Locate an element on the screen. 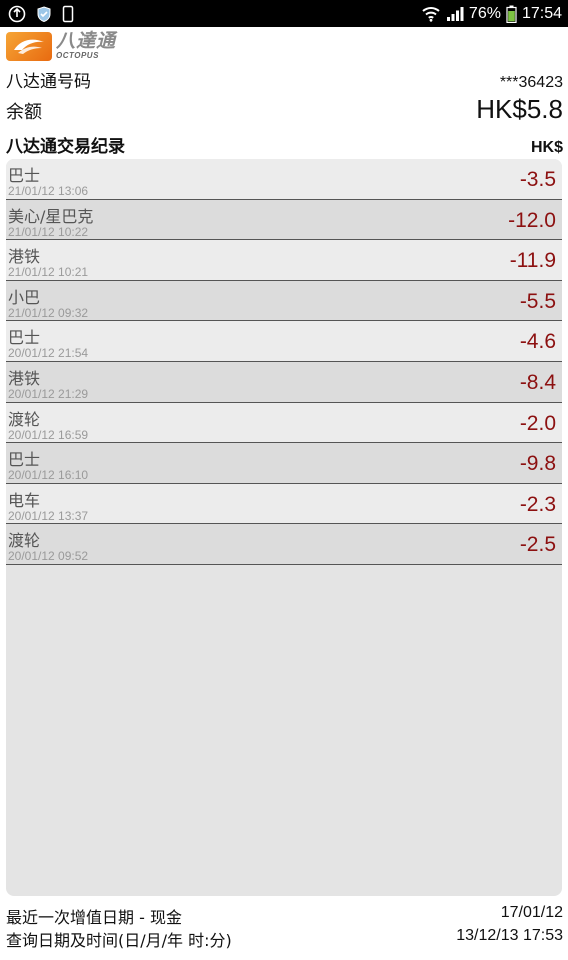 The width and height of the screenshot is (568, 960). card-number-row: 八达通号码 ***36423 is located at coordinates (284, 79).